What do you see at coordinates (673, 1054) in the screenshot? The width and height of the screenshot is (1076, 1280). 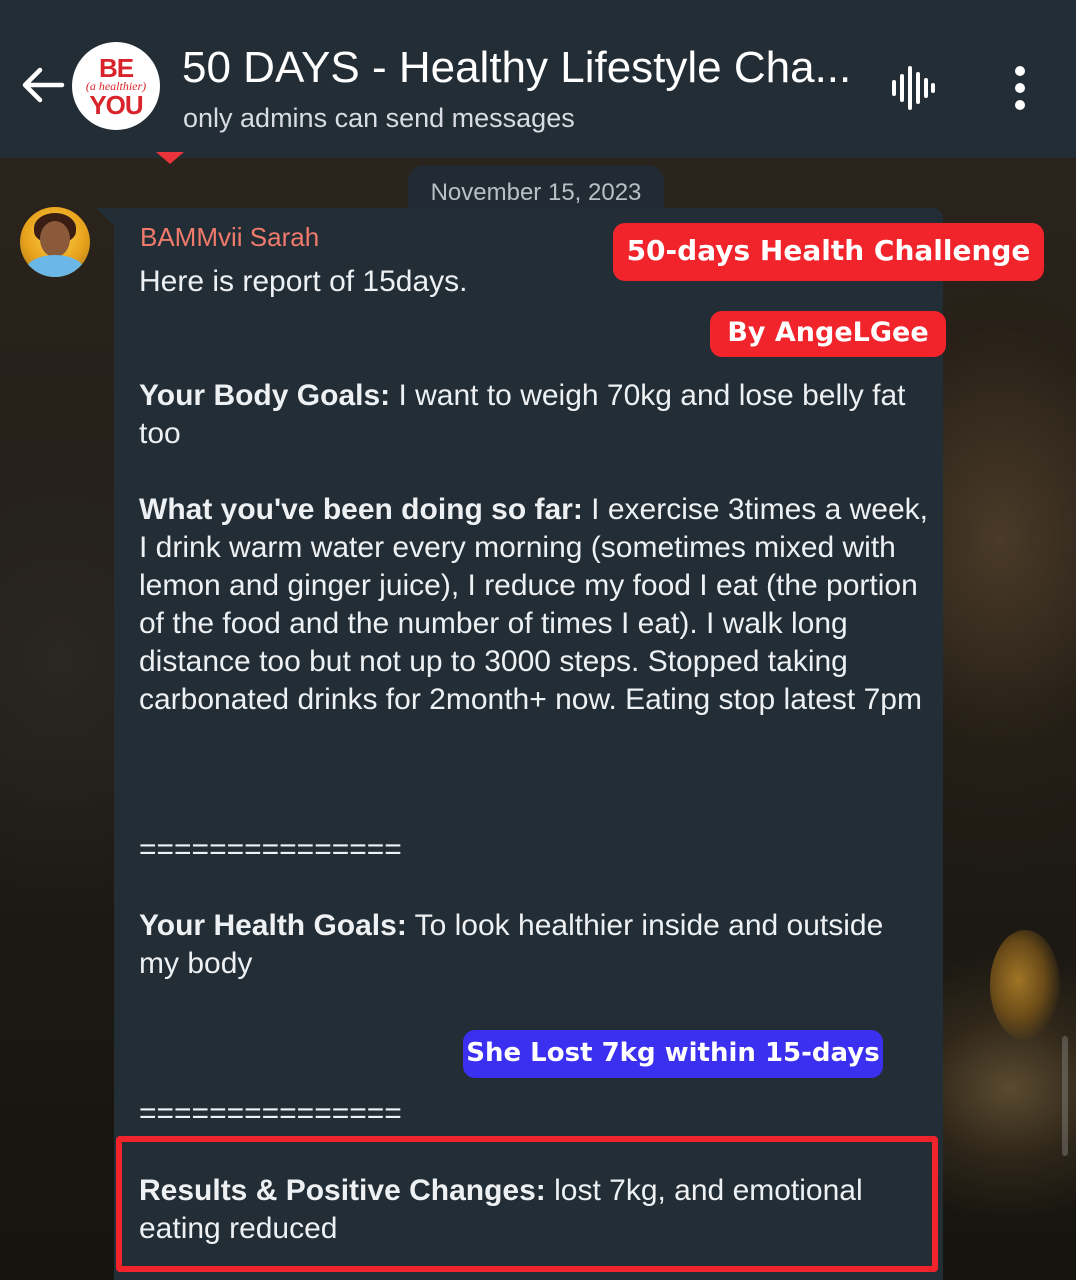 I see `result-badge: She Lost 7kg within 15-days` at bounding box center [673, 1054].